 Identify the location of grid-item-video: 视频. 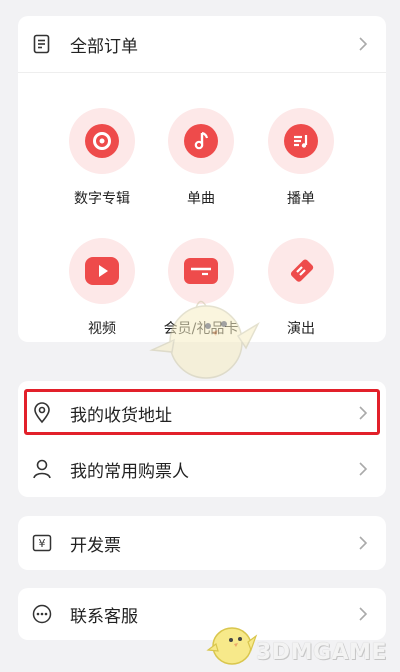
(102, 288).